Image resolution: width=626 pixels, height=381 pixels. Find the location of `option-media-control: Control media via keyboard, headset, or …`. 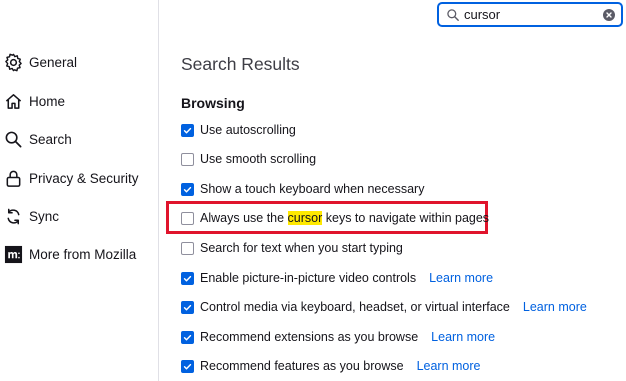

option-media-control: Control media via keyboard, headset, or … is located at coordinates (384, 307).